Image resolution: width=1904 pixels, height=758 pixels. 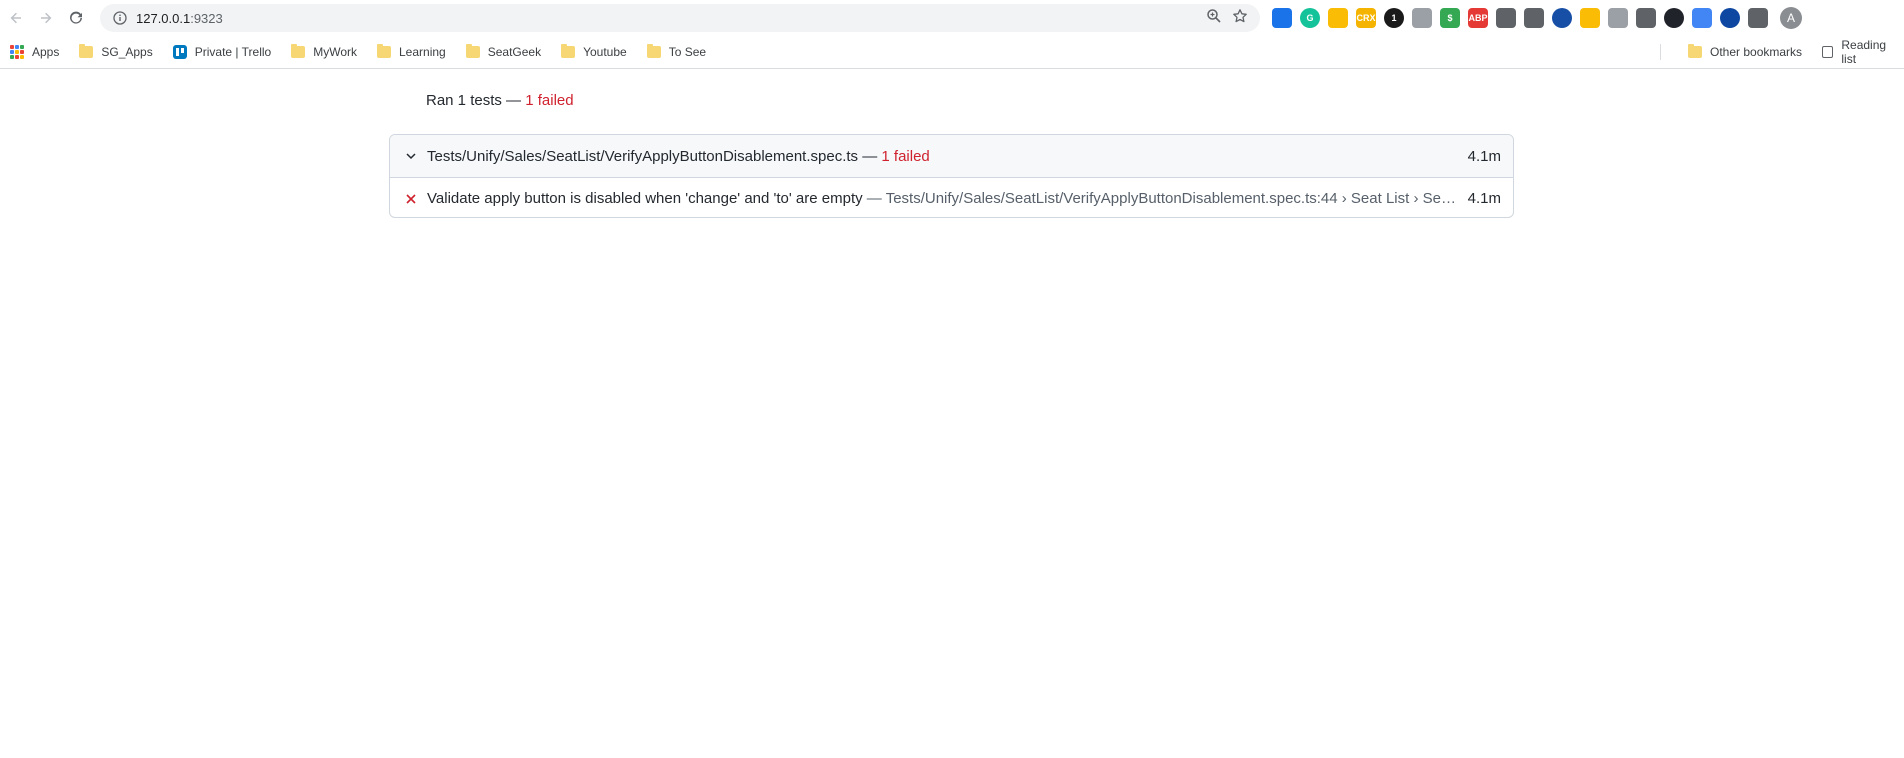 I want to click on ext-1-icon, so click(x=1282, y=18).